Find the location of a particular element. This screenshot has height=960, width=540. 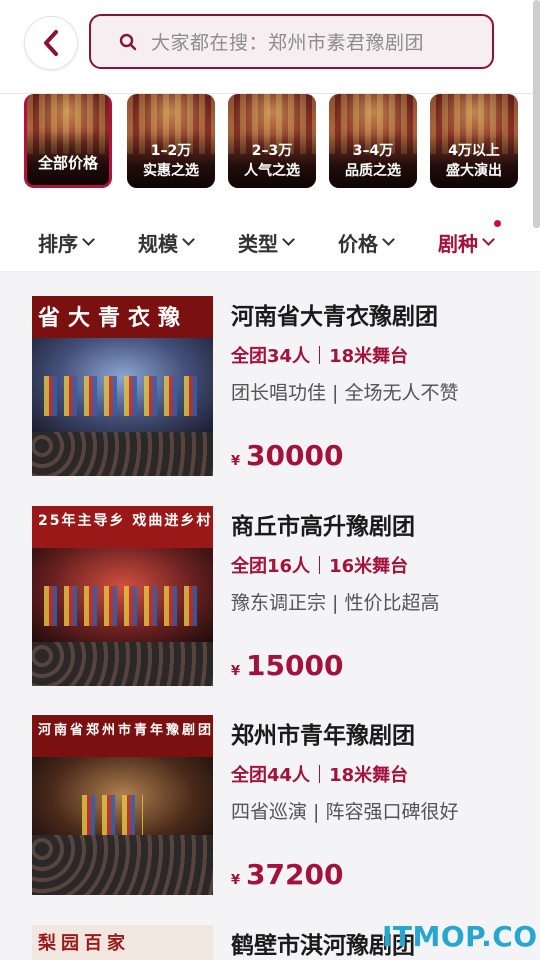

watermark: ITMOP.COM is located at coordinates (461, 936).